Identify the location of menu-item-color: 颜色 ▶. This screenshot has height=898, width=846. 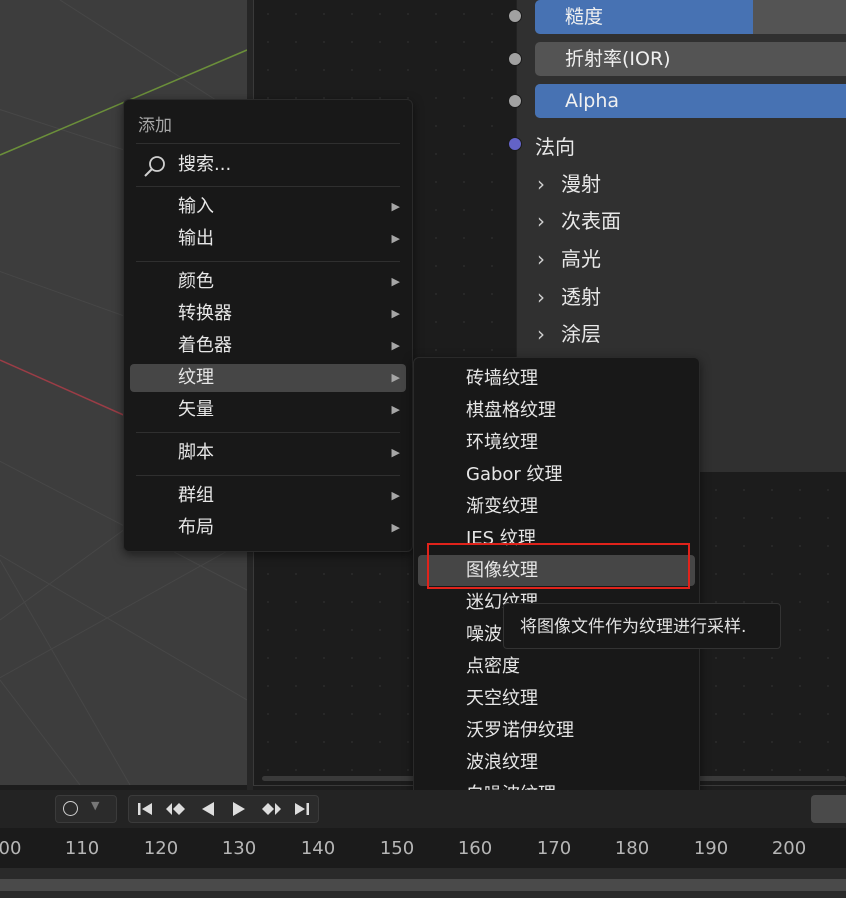
(268, 282).